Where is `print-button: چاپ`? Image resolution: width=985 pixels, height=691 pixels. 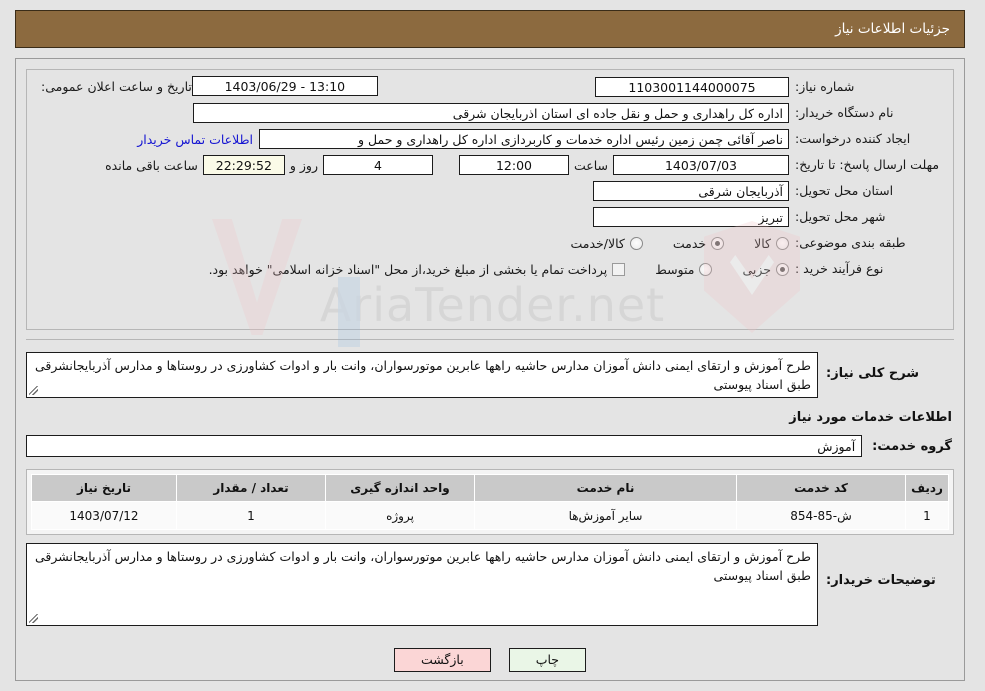
print-button: چاپ is located at coordinates (547, 660).